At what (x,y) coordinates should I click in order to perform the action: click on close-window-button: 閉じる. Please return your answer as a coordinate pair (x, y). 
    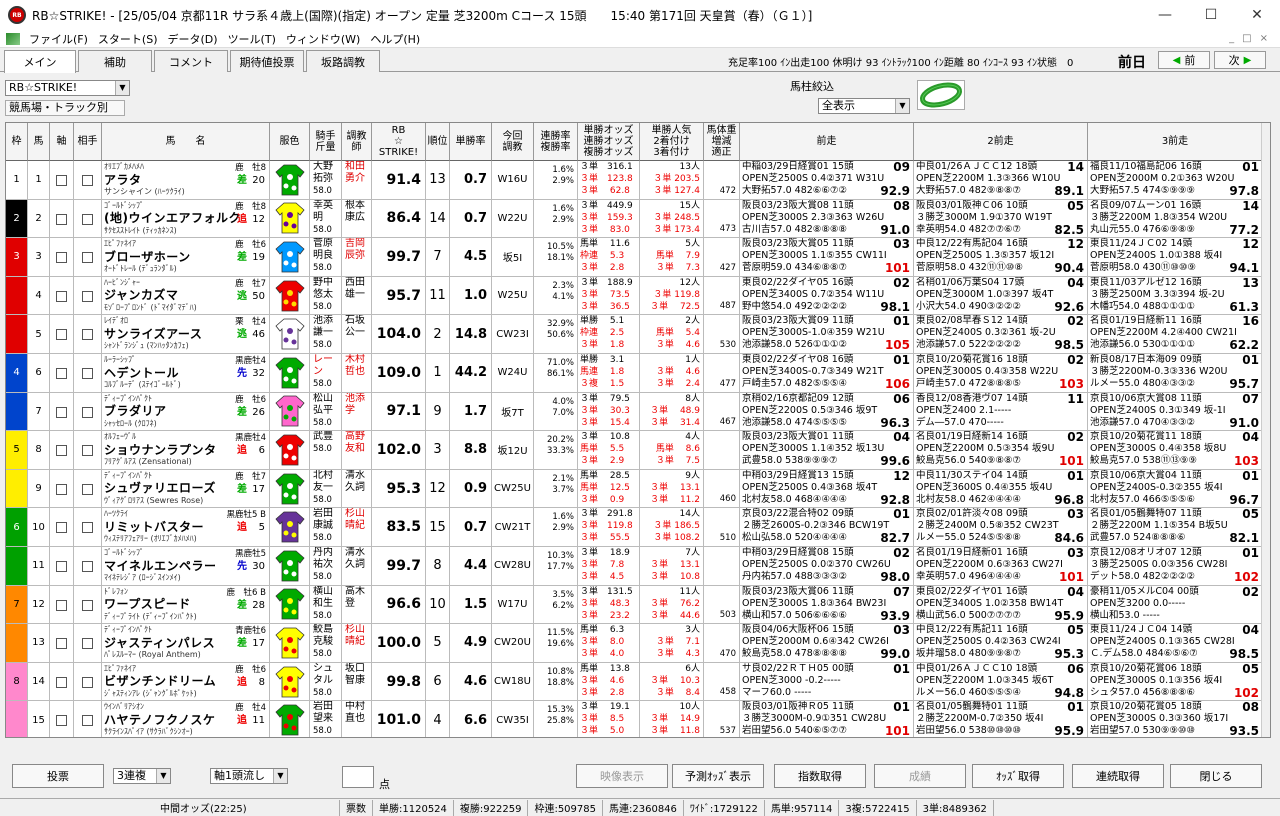
    Looking at the image, I should click on (1216, 776).